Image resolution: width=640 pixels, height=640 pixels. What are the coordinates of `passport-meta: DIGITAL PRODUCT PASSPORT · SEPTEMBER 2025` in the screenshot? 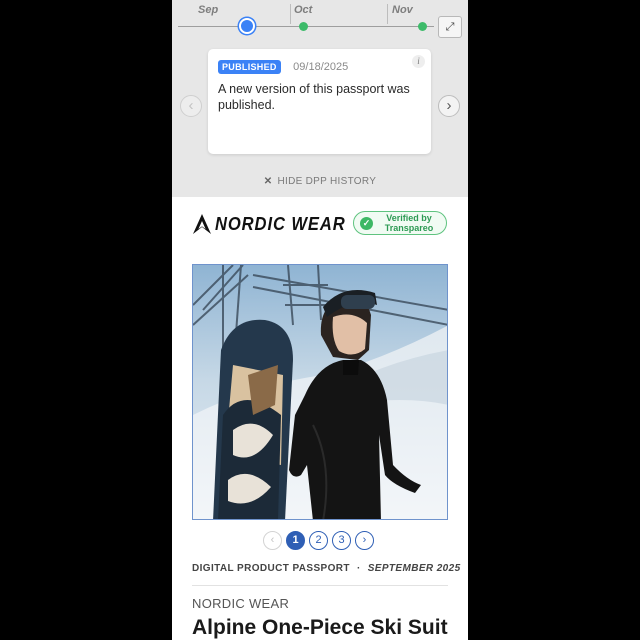 It's located at (326, 568).